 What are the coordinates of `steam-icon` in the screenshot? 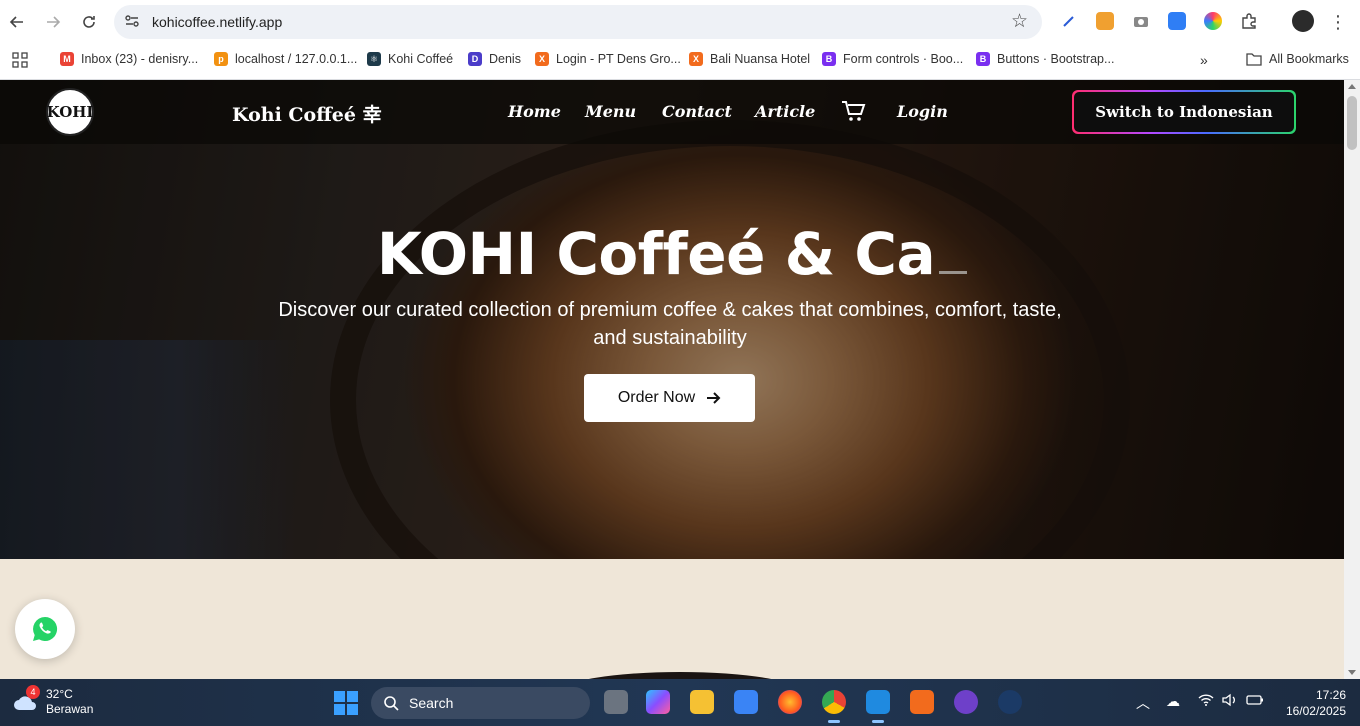 It's located at (1010, 702).